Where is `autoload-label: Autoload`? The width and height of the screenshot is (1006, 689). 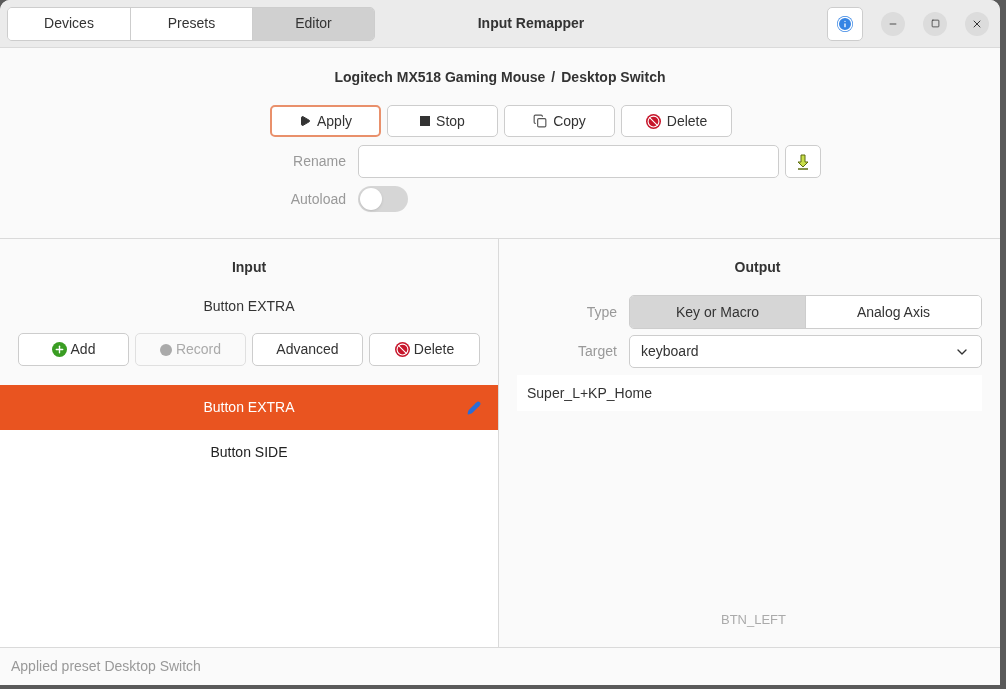 autoload-label: Autoload is located at coordinates (318, 199).